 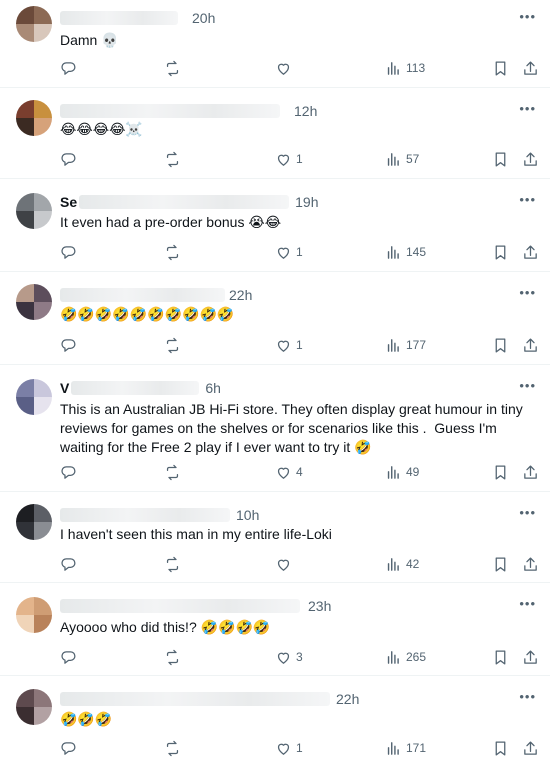 What do you see at coordinates (416, 657) in the screenshot?
I see `views-count: 265` at bounding box center [416, 657].